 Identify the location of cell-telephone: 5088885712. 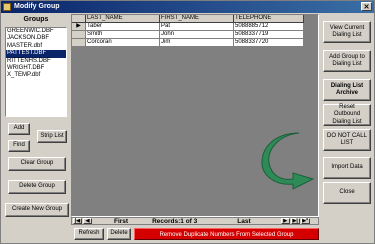
(269, 27).